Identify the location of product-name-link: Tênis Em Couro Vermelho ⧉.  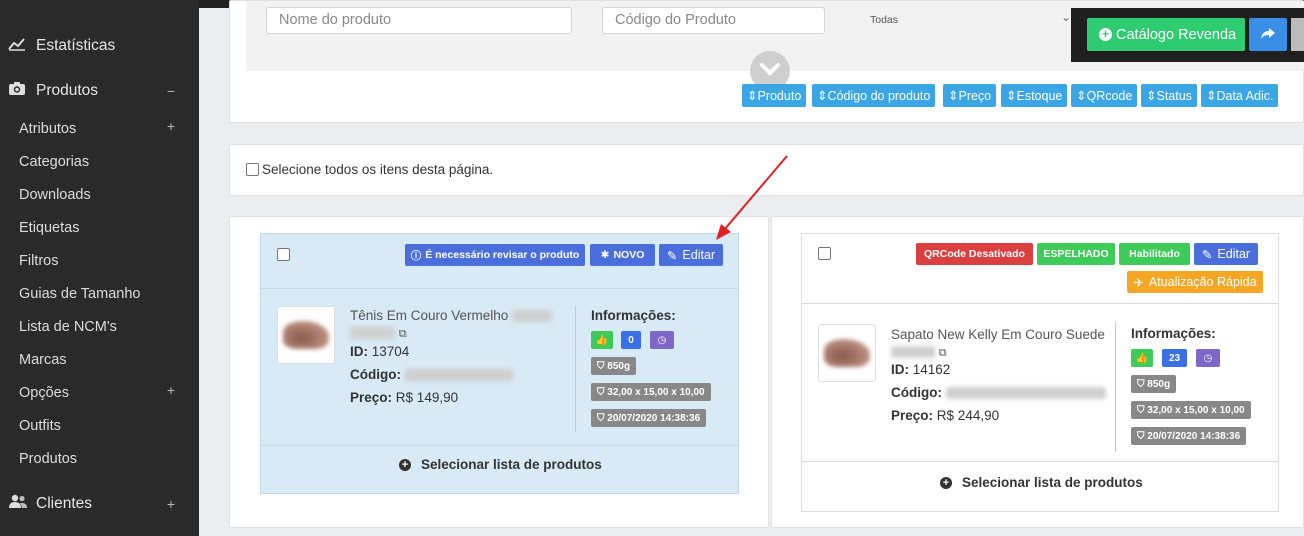
(455, 325).